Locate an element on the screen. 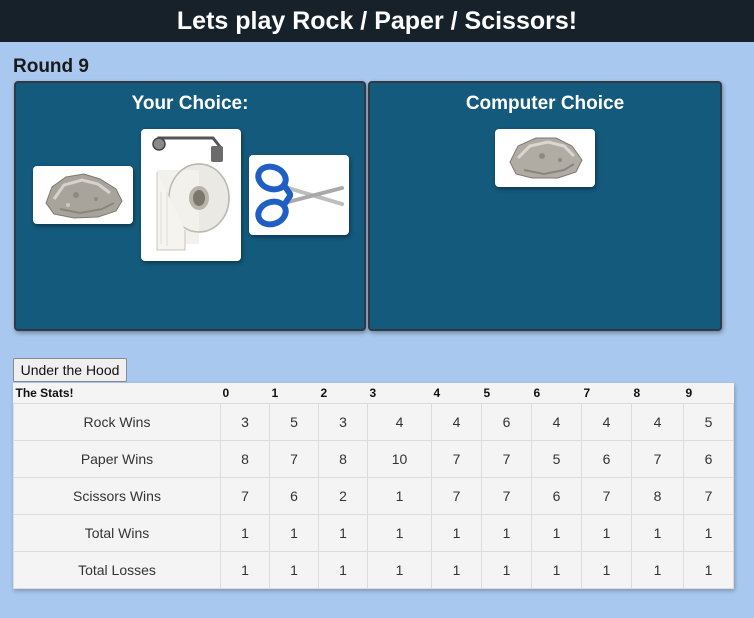  scissors-choice-card is located at coordinates (299, 195).